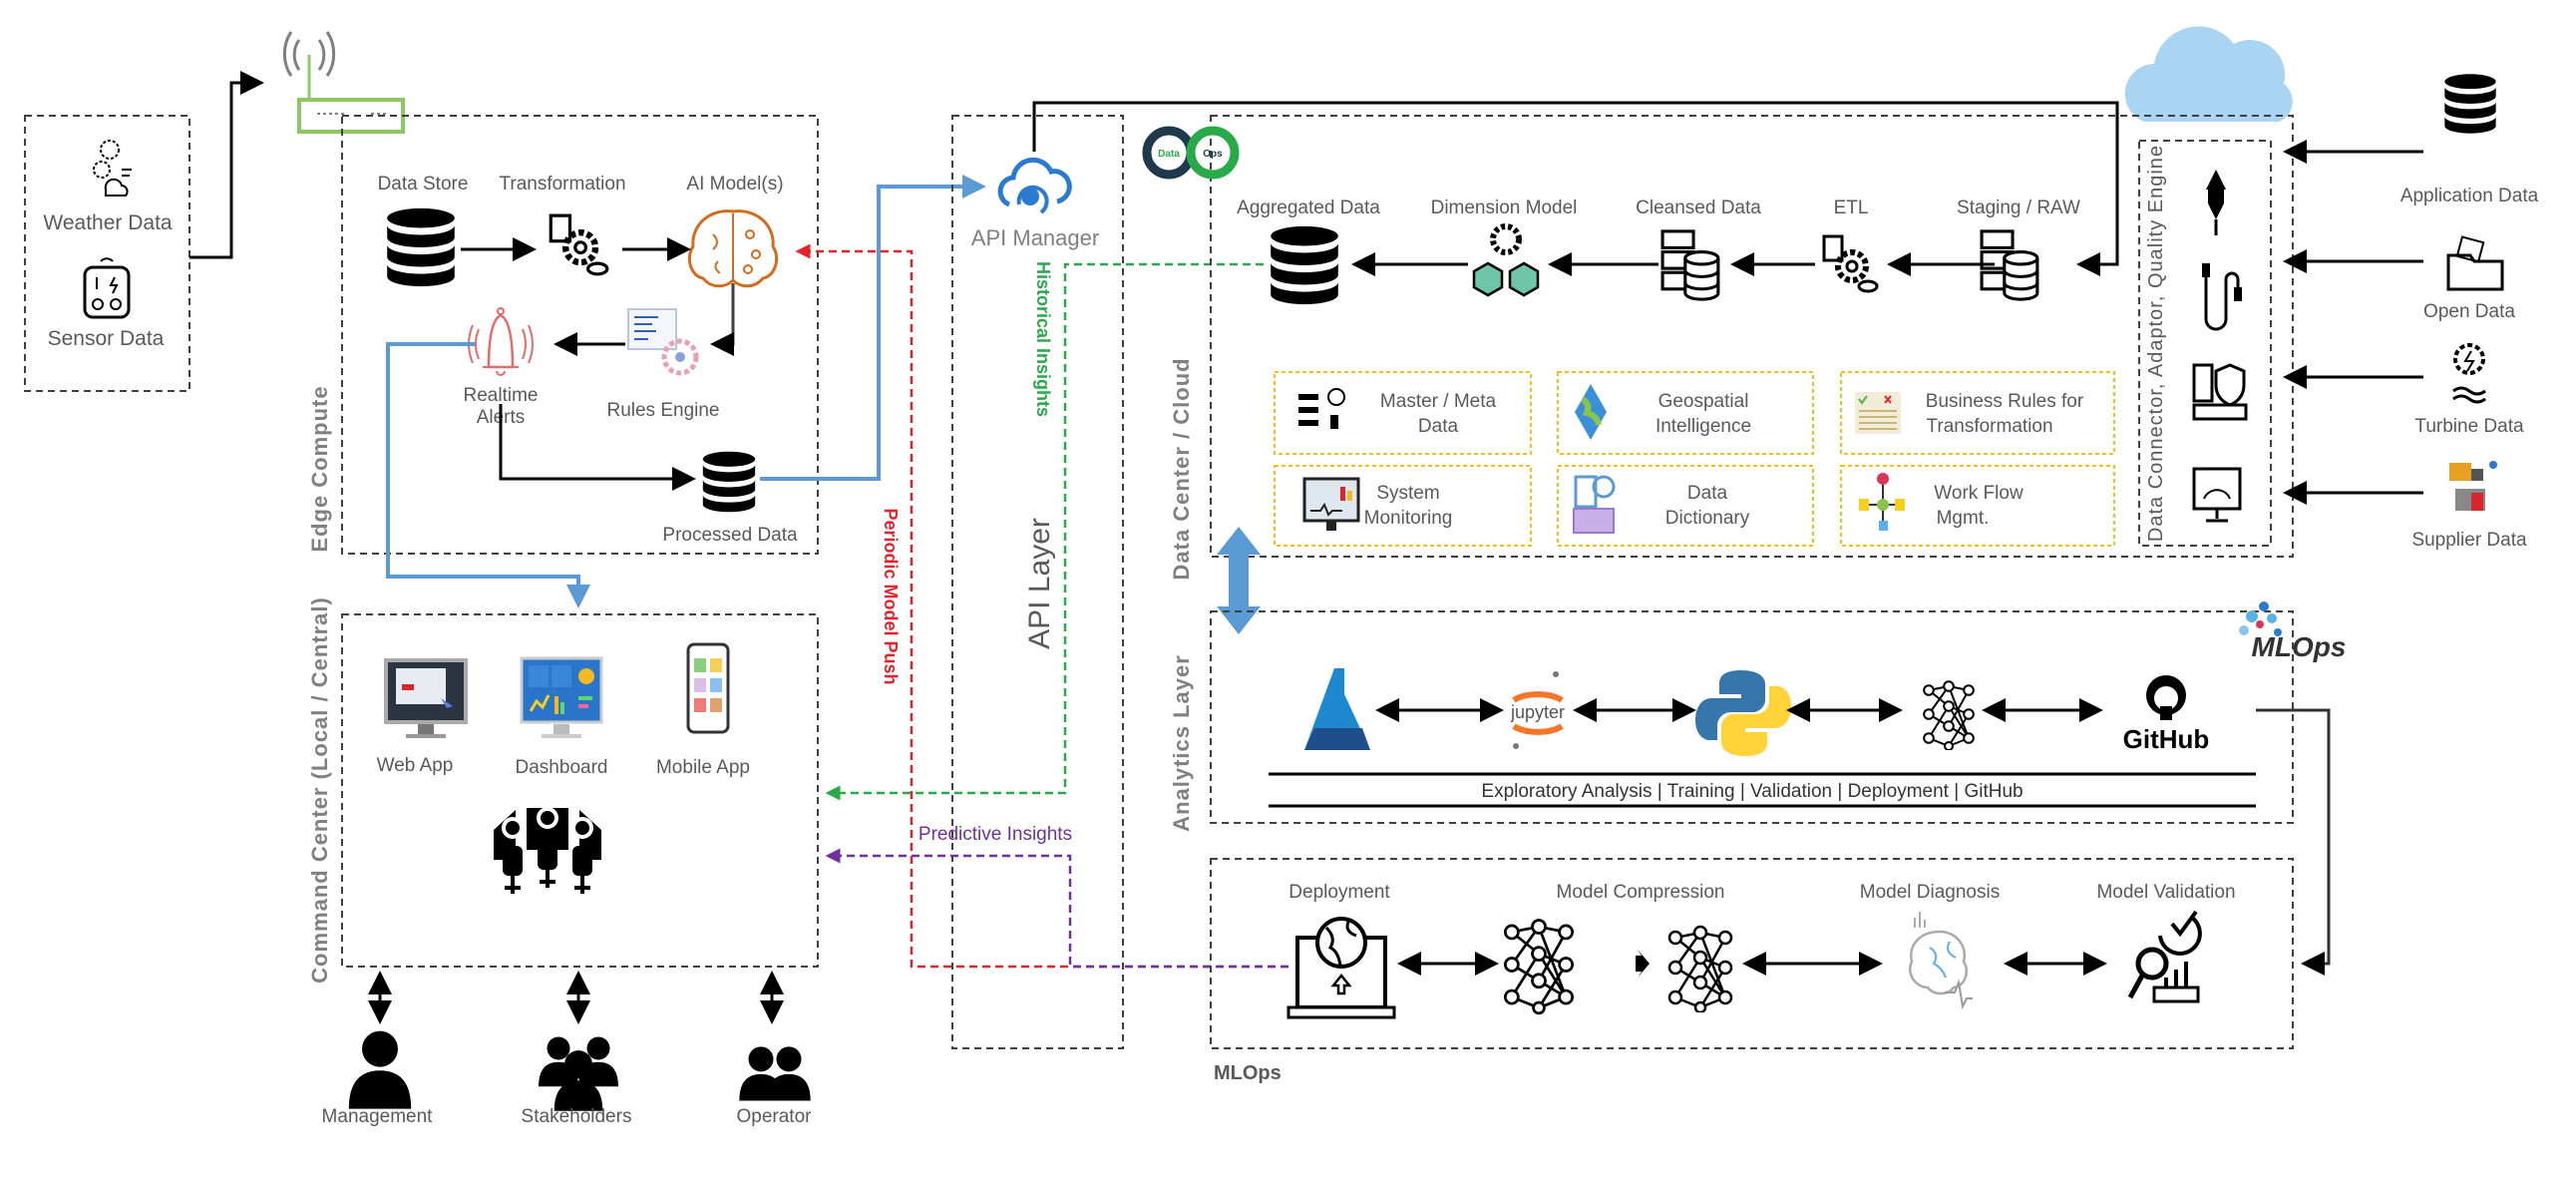 The image size is (2576, 1182). Describe the element at coordinates (1056, 909) in the screenshot. I see `predictive-insights-flow` at that location.